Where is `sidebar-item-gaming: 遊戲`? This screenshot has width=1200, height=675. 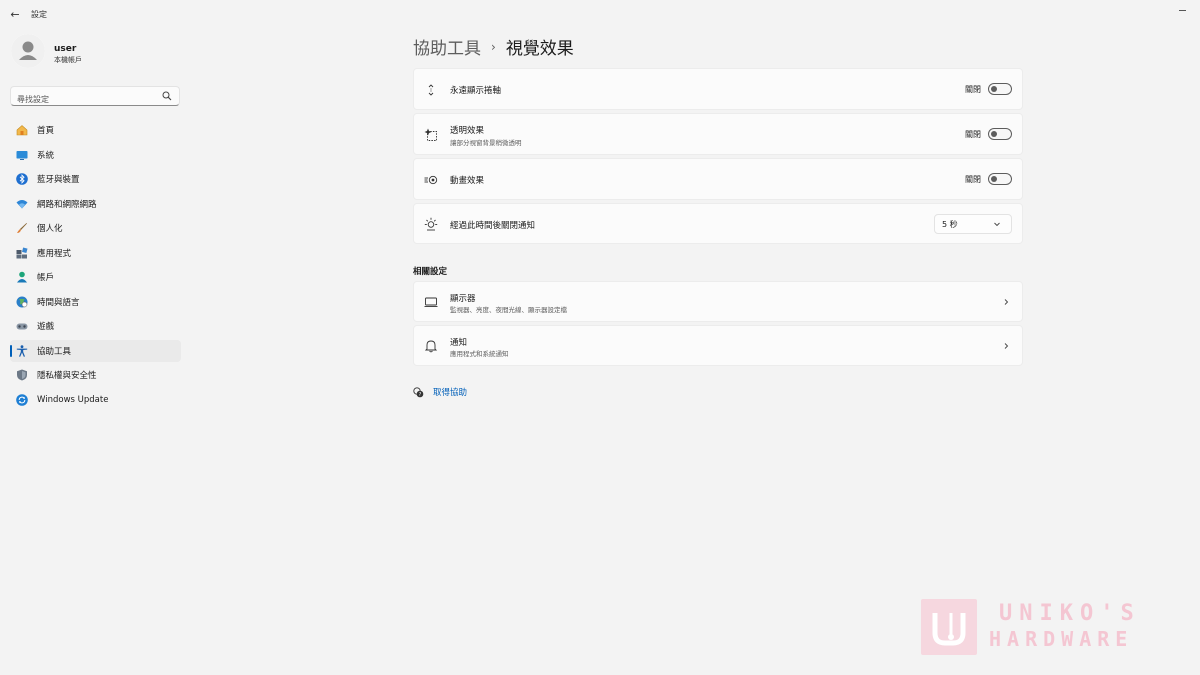 sidebar-item-gaming: 遊戲 is located at coordinates (95, 326).